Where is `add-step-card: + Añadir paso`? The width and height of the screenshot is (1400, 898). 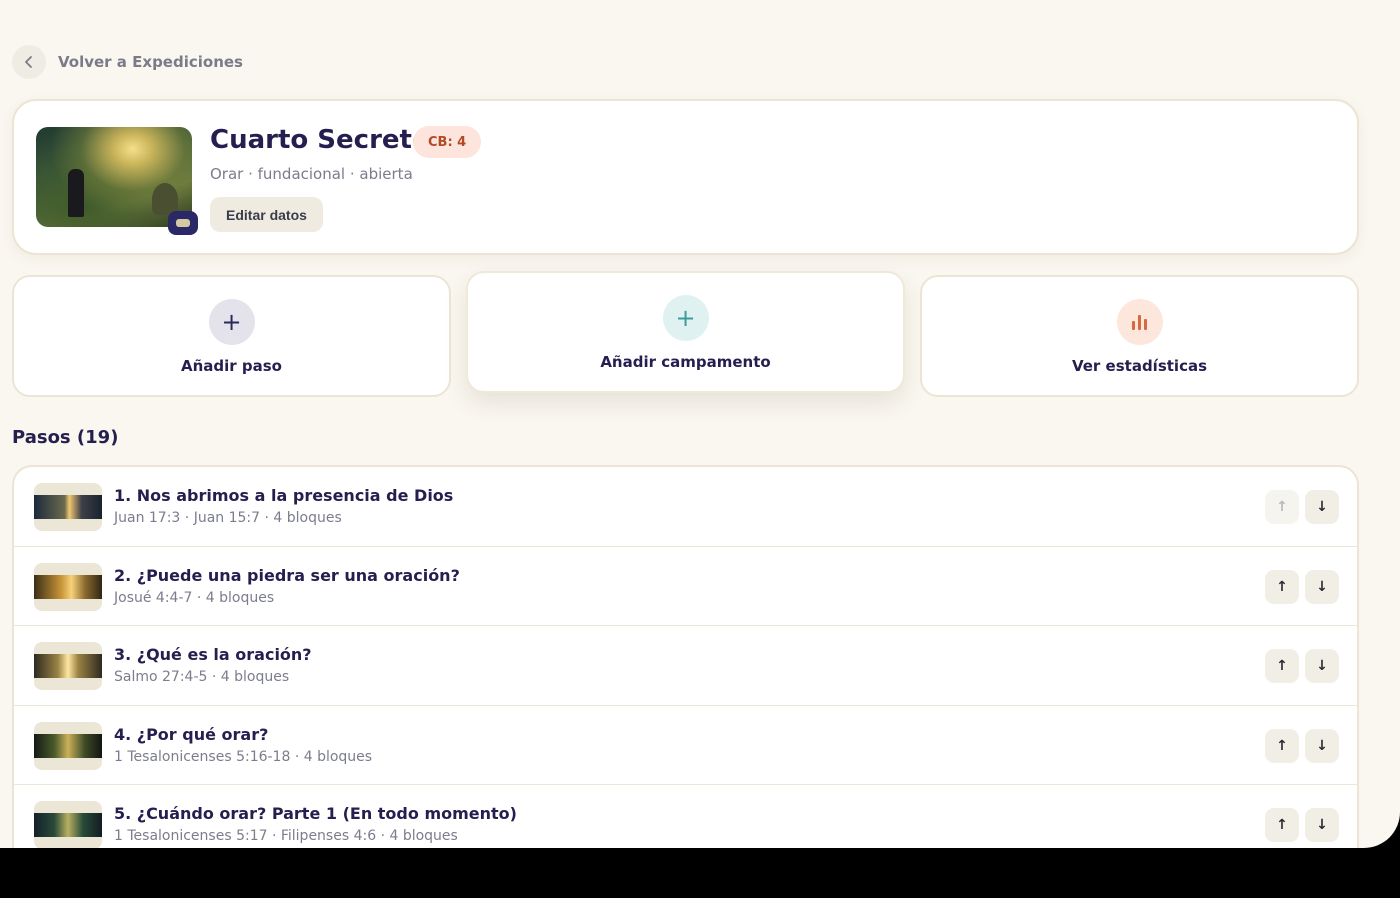 add-step-card: + Añadir paso is located at coordinates (231, 336).